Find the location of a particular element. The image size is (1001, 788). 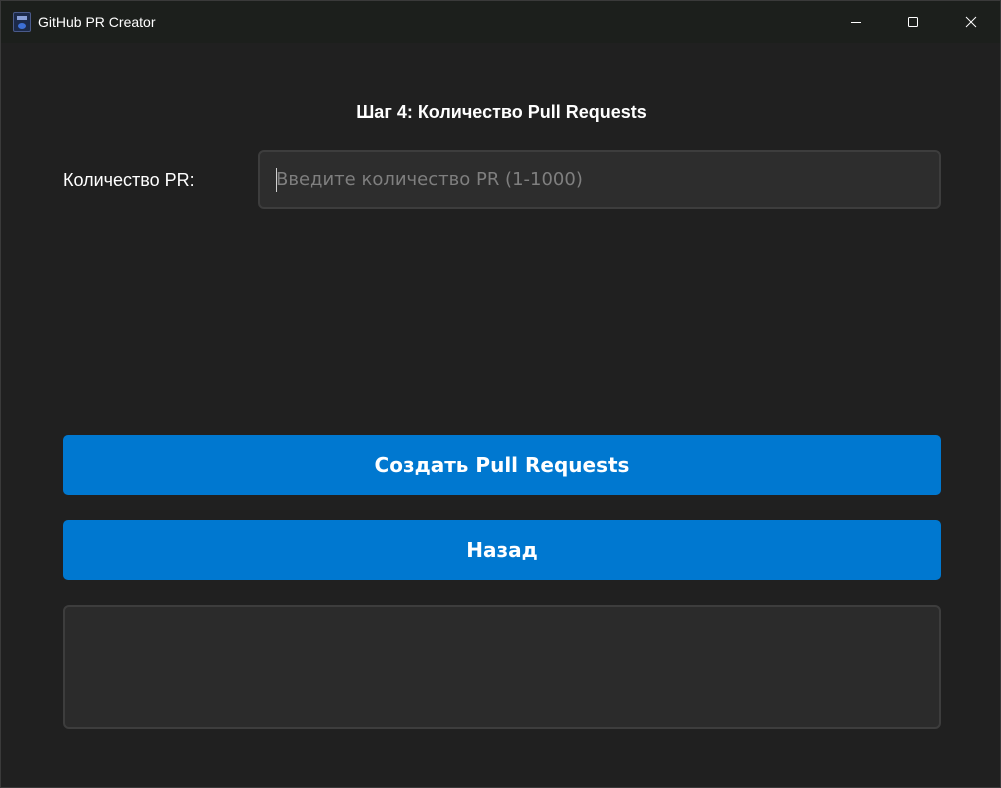

pr-count-label: Количество PR: is located at coordinates (129, 180).